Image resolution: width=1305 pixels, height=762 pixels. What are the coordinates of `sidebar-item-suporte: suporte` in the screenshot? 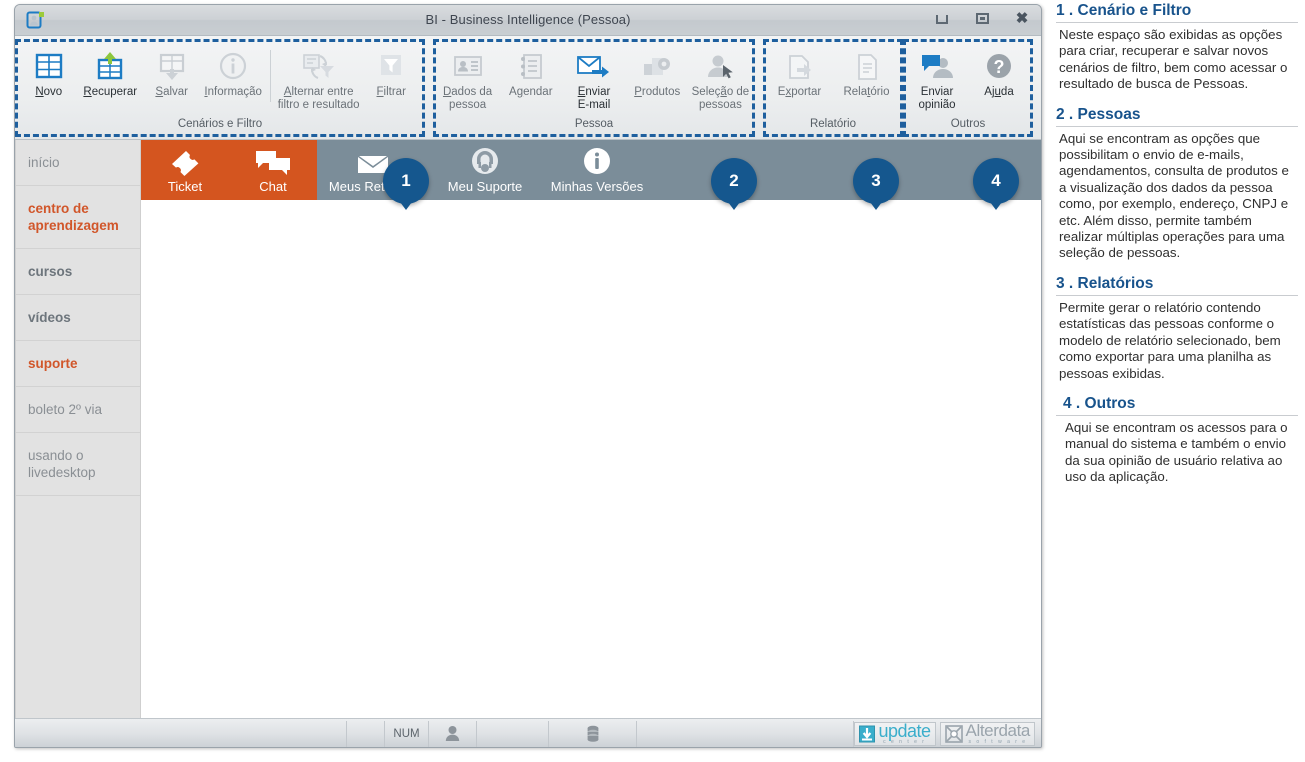 It's located at (78, 364).